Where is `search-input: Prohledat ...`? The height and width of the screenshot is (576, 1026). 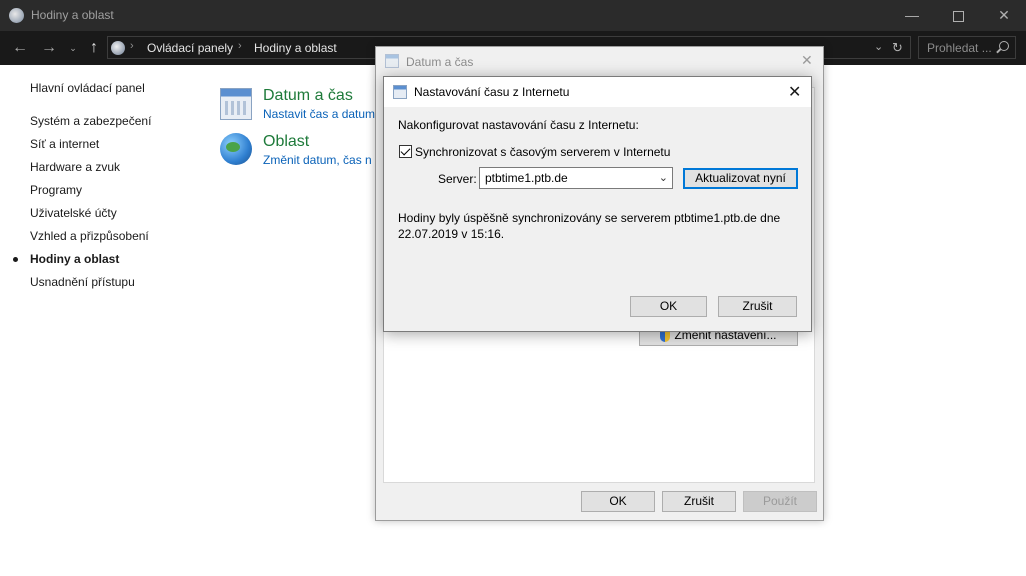
search-input: Prohledat ... is located at coordinates (967, 47).